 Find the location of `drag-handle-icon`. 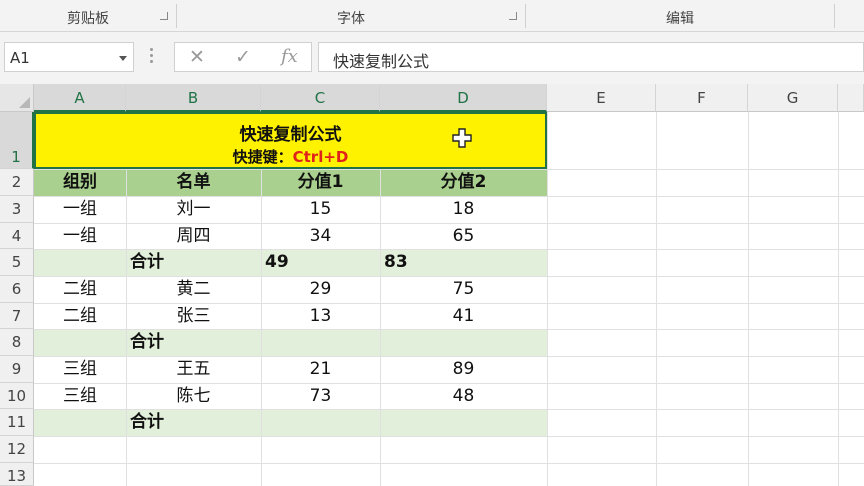

drag-handle-icon is located at coordinates (152, 57).